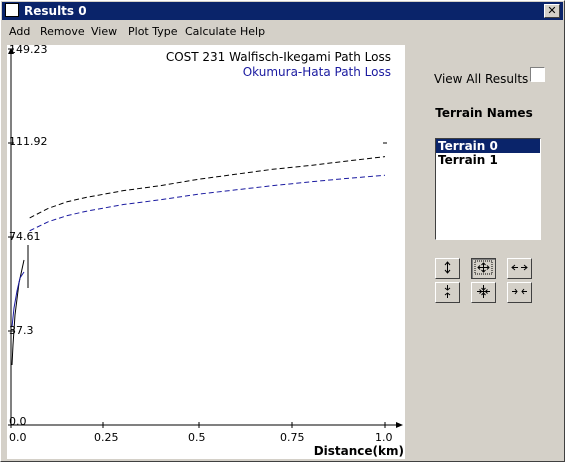  What do you see at coordinates (484, 113) in the screenshot?
I see `terrain-names-heading: Terrain Names` at bounding box center [484, 113].